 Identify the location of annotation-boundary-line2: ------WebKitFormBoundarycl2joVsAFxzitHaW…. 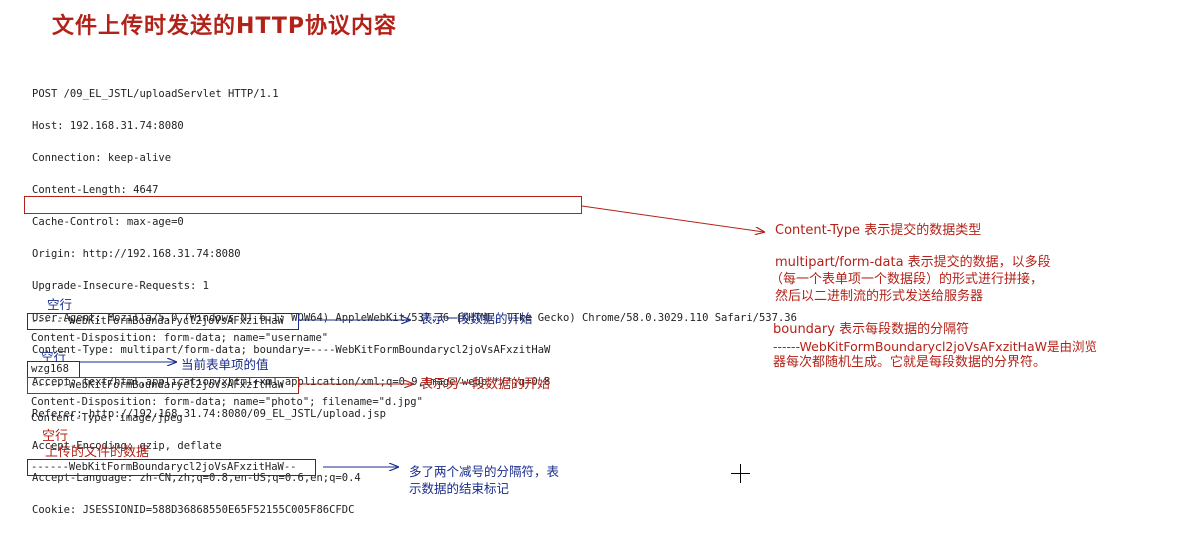
(935, 346).